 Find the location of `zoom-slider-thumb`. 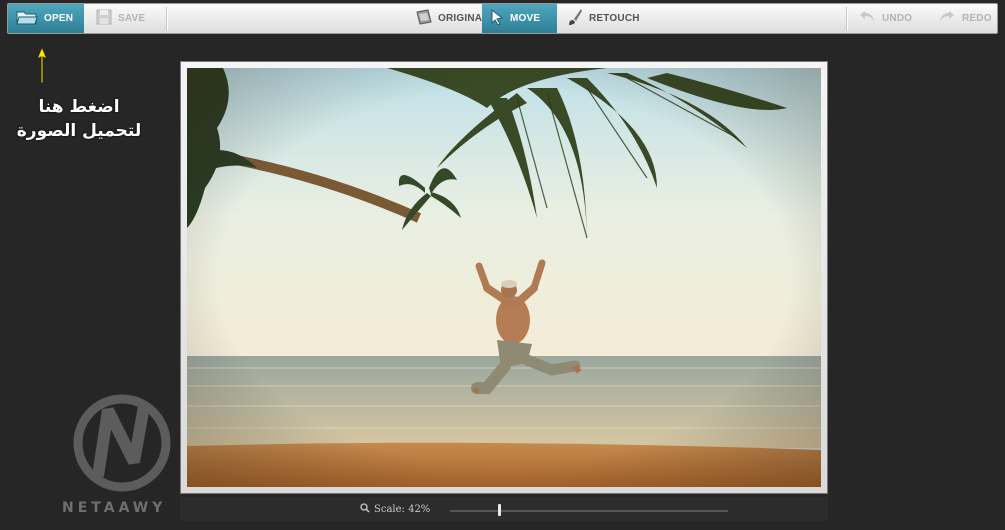

zoom-slider-thumb is located at coordinates (499, 510).